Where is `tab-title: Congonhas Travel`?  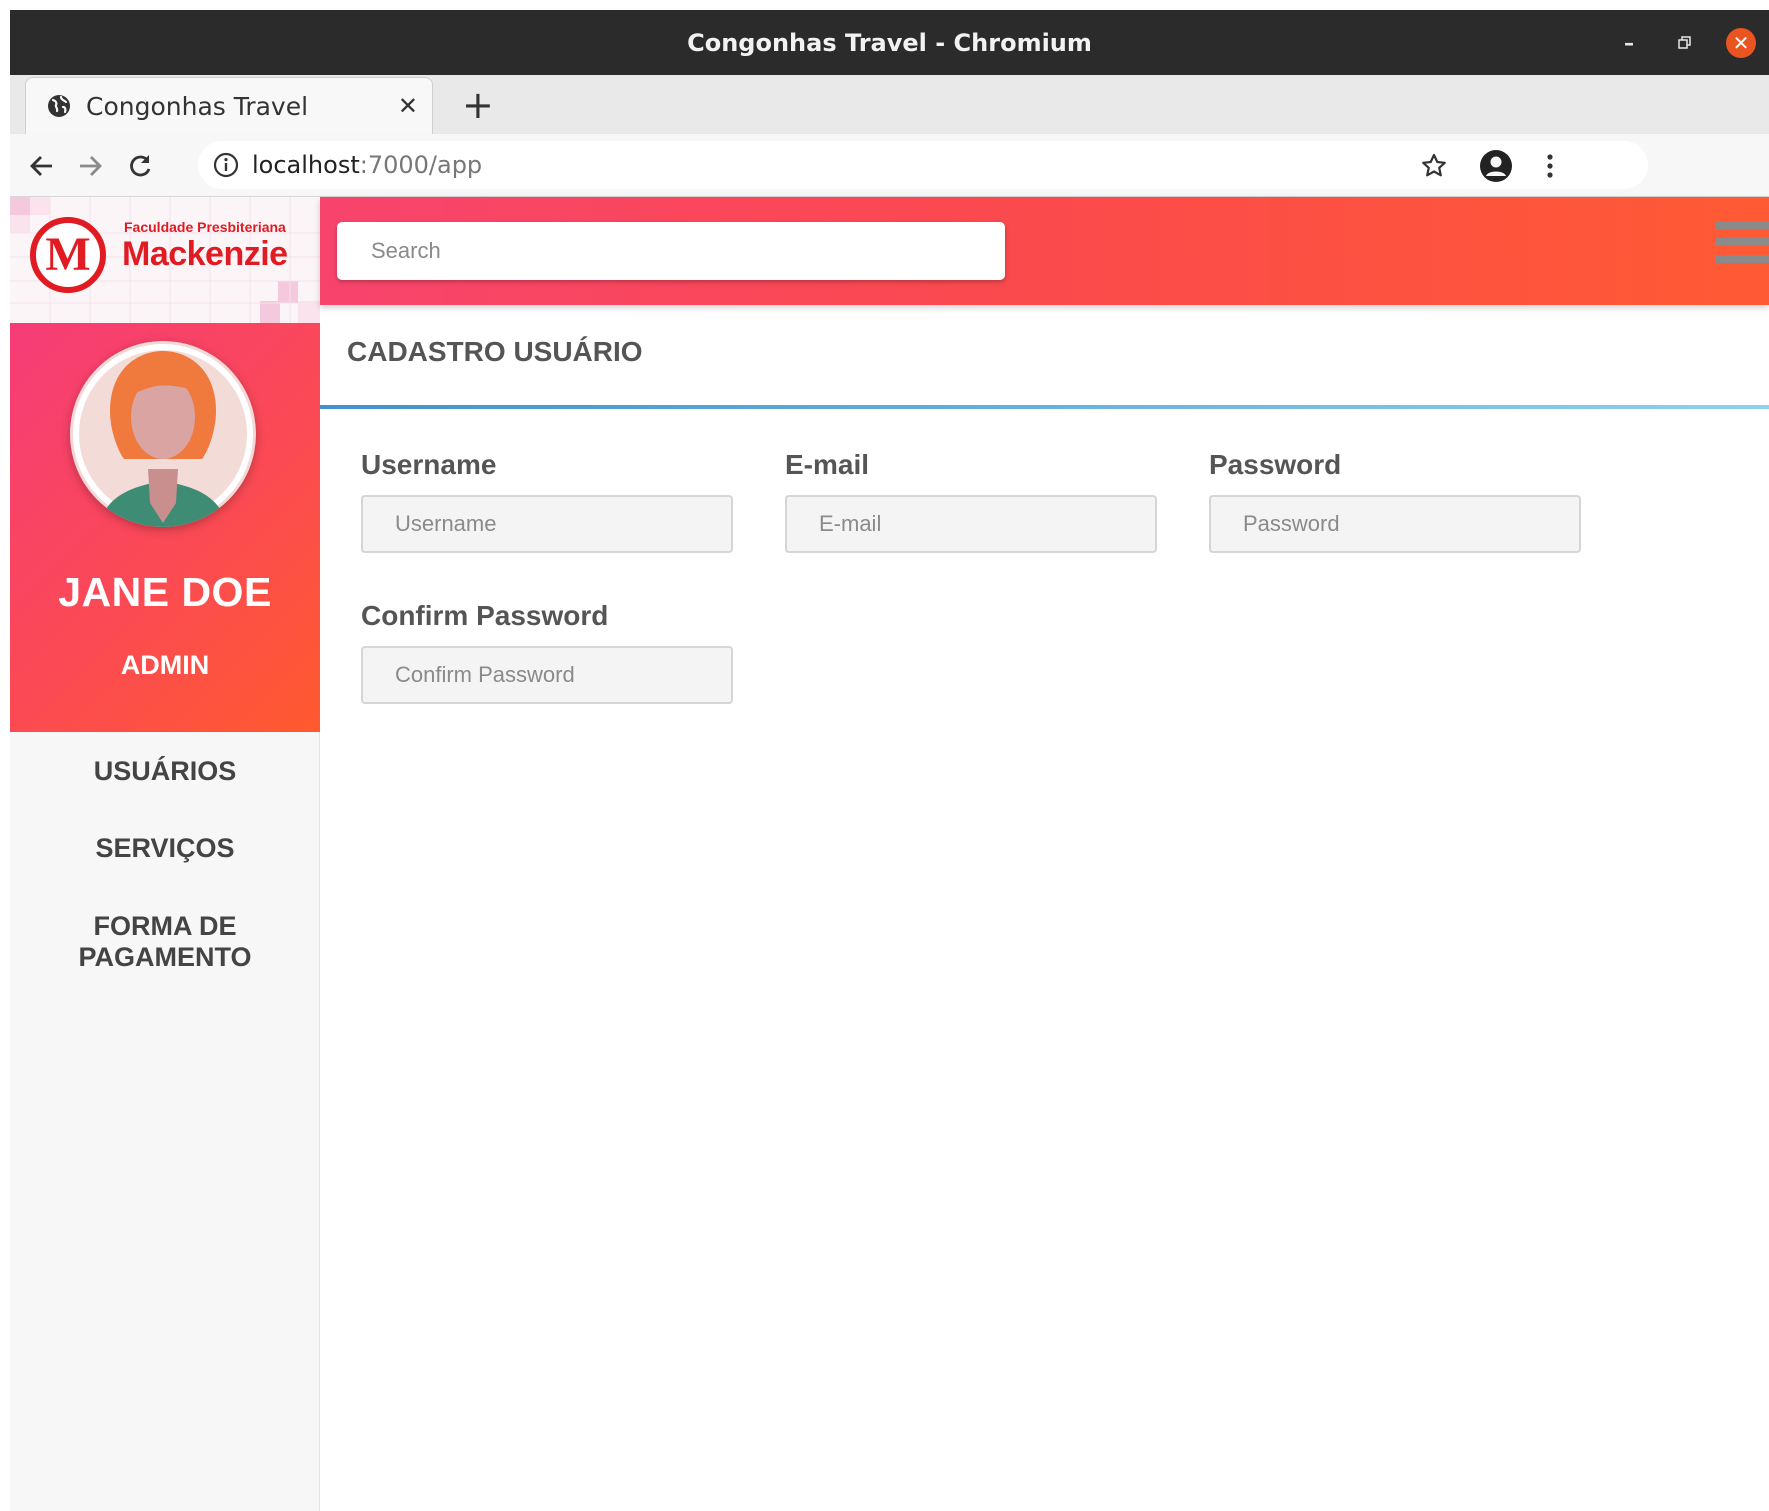 tab-title: Congonhas Travel is located at coordinates (197, 106).